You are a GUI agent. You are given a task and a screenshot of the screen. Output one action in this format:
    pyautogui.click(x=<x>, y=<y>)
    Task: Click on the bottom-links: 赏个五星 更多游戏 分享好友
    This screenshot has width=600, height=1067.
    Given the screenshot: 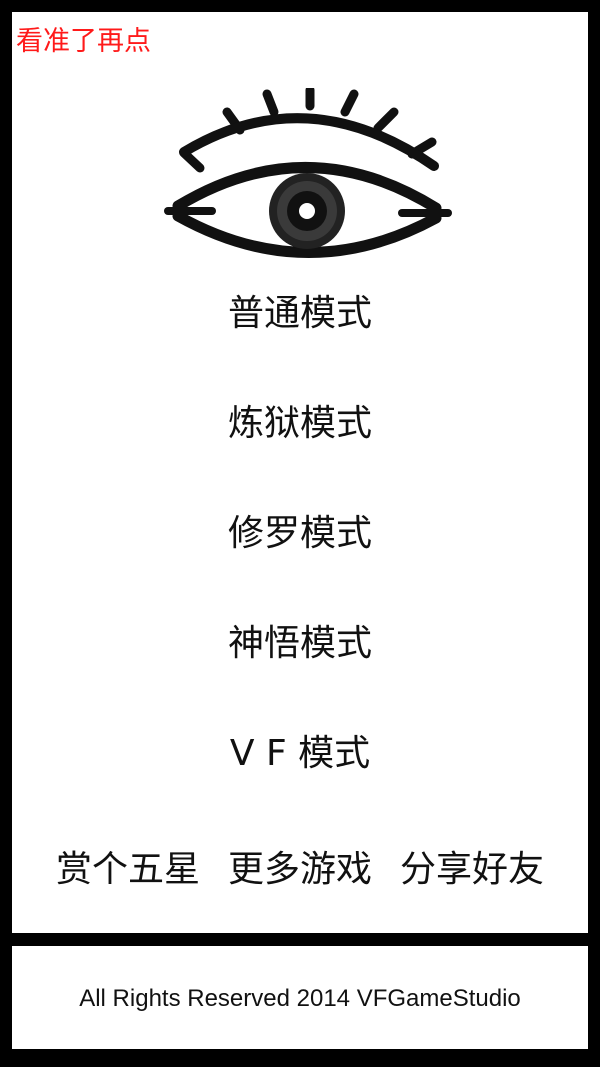 What is the action you would take?
    pyautogui.click(x=300, y=870)
    